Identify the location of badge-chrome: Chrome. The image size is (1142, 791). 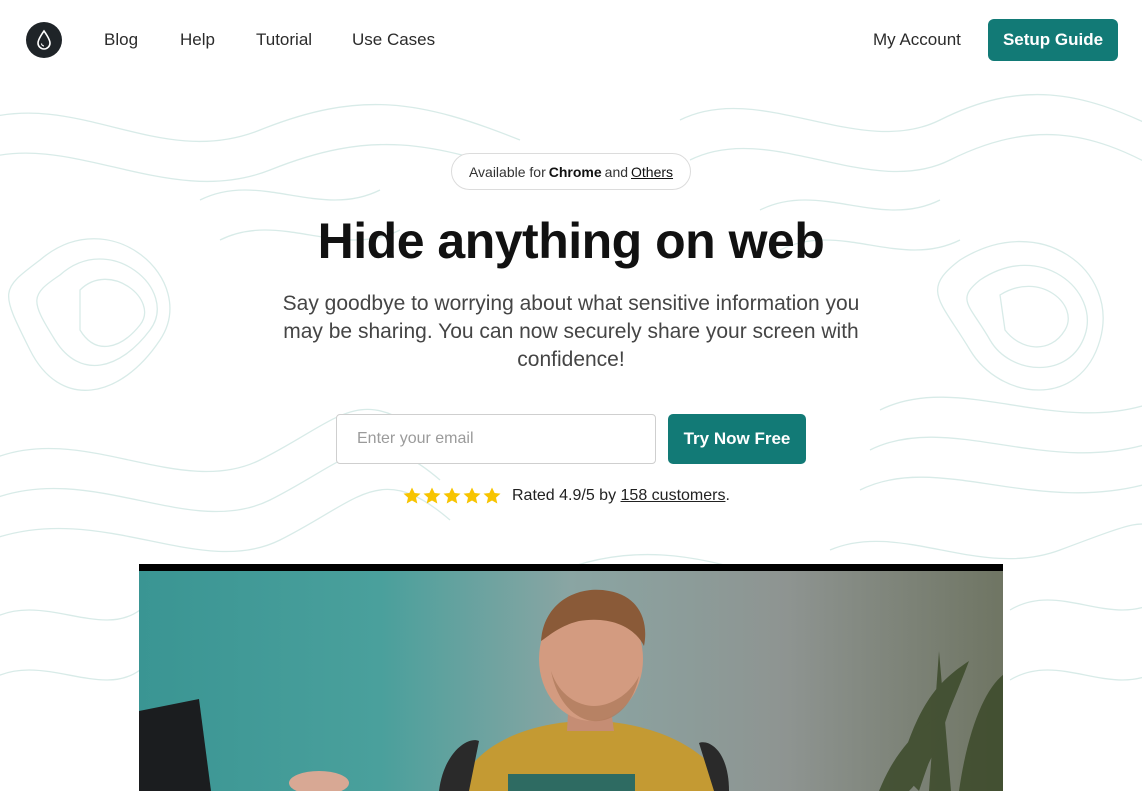
(575, 171).